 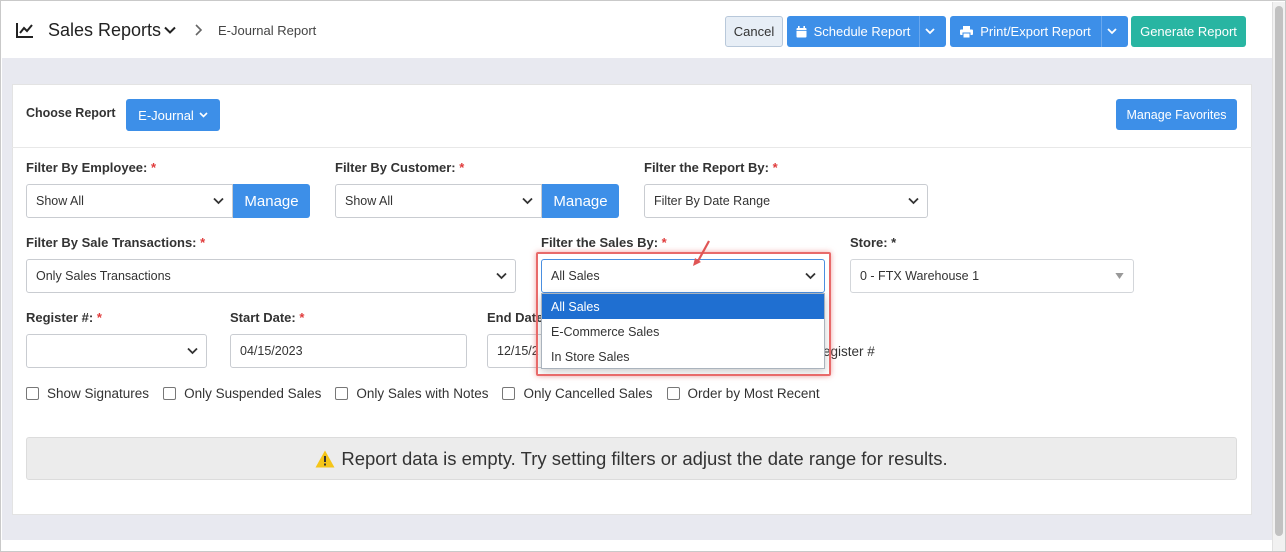 I want to click on register-select, so click(x=116, y=351).